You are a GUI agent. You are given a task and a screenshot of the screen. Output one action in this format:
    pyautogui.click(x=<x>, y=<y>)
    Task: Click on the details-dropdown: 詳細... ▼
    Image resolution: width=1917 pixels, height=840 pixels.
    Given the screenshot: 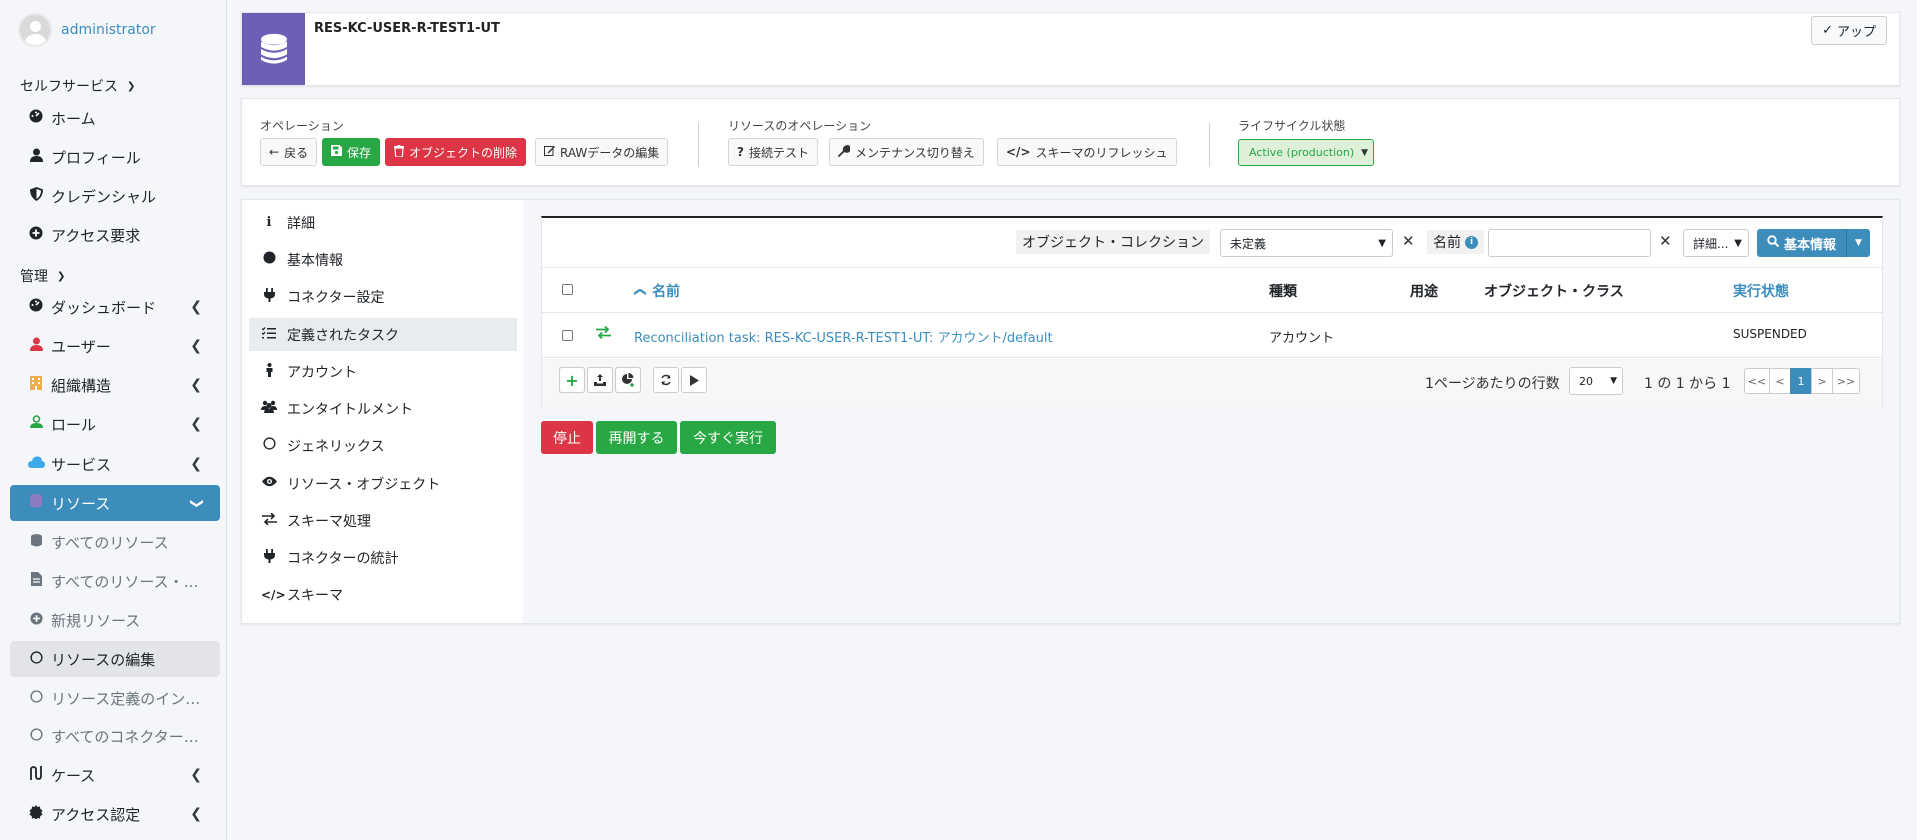 What is the action you would take?
    pyautogui.click(x=1716, y=243)
    